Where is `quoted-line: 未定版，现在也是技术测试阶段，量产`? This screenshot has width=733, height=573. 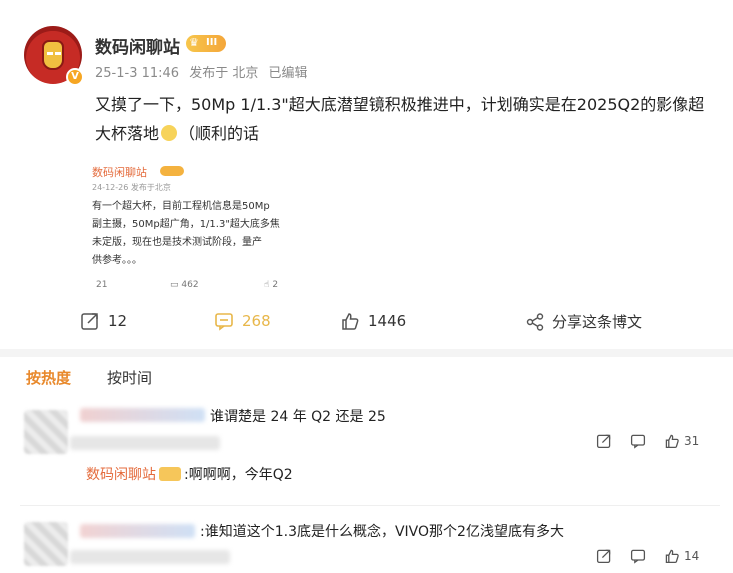
quoted-line: 未定版，现在也是技术测试阶段，量产 is located at coordinates (177, 242).